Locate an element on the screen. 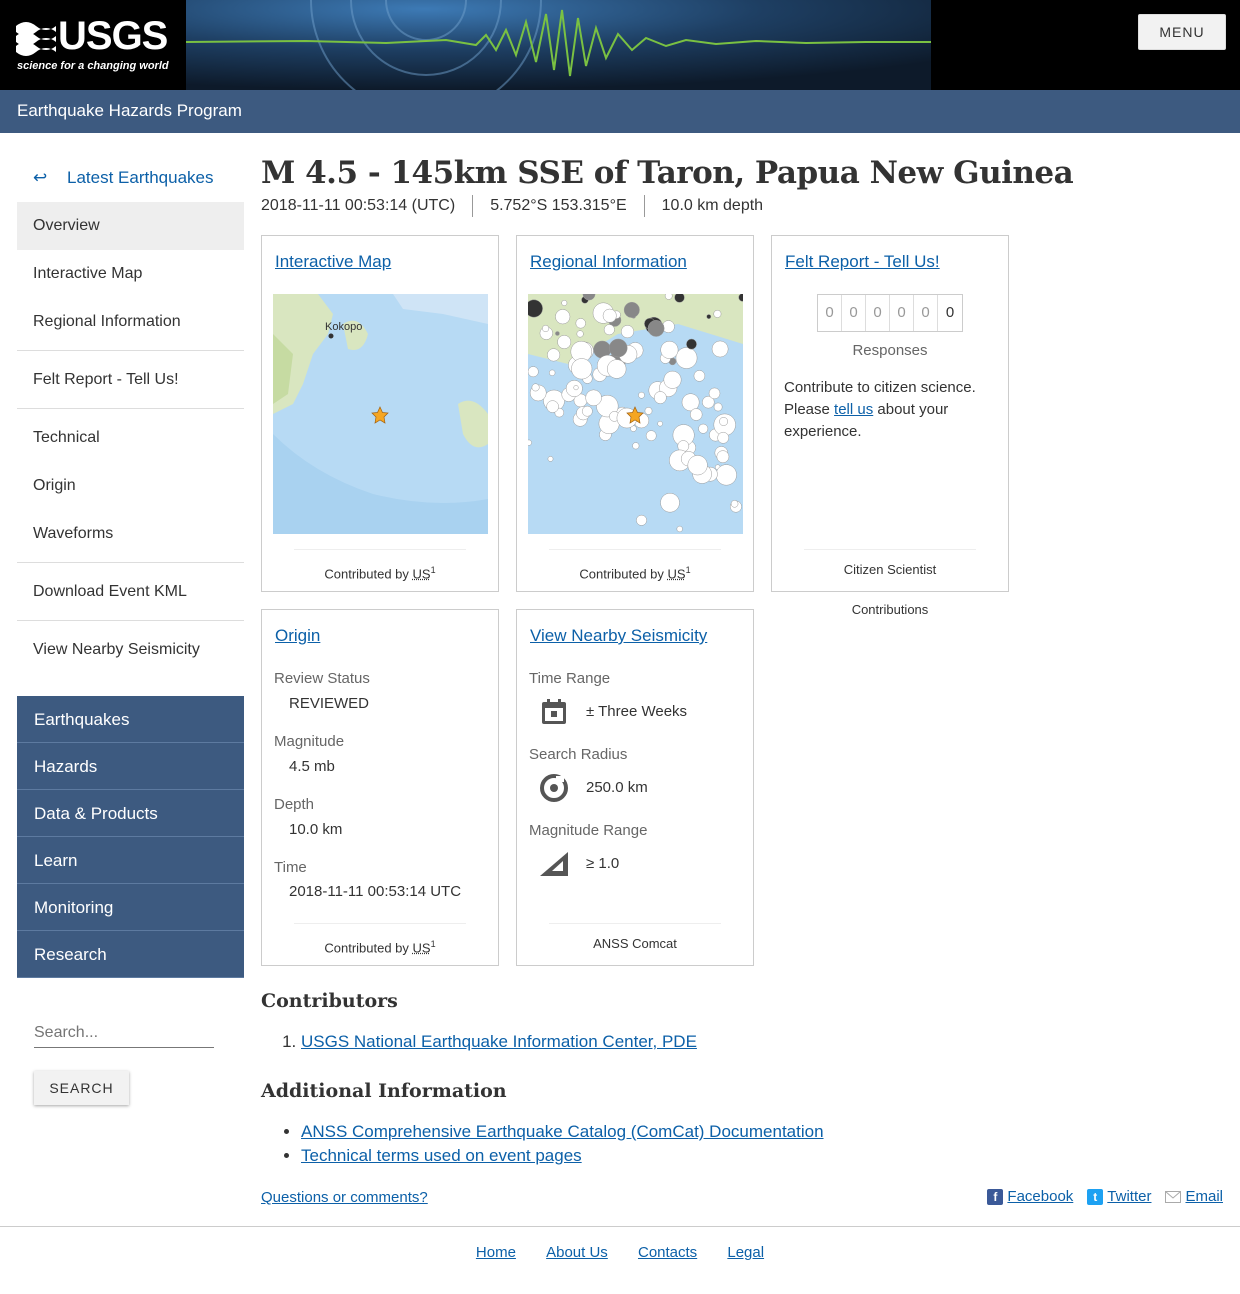  nearby-card-heading: View Nearby Seismicity is located at coordinates (618, 636).